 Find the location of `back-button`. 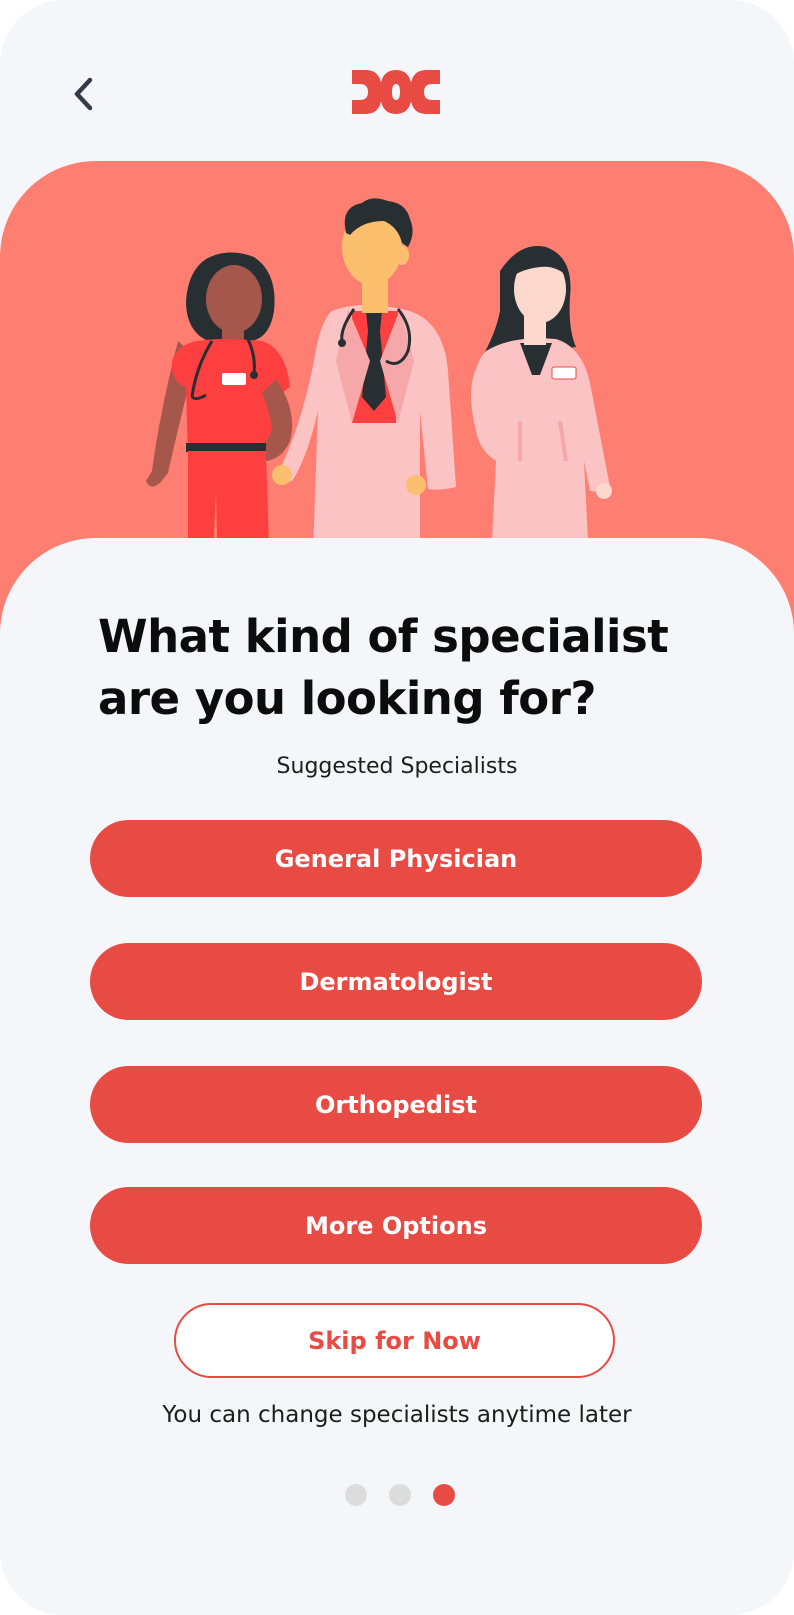

back-button is located at coordinates (84, 94).